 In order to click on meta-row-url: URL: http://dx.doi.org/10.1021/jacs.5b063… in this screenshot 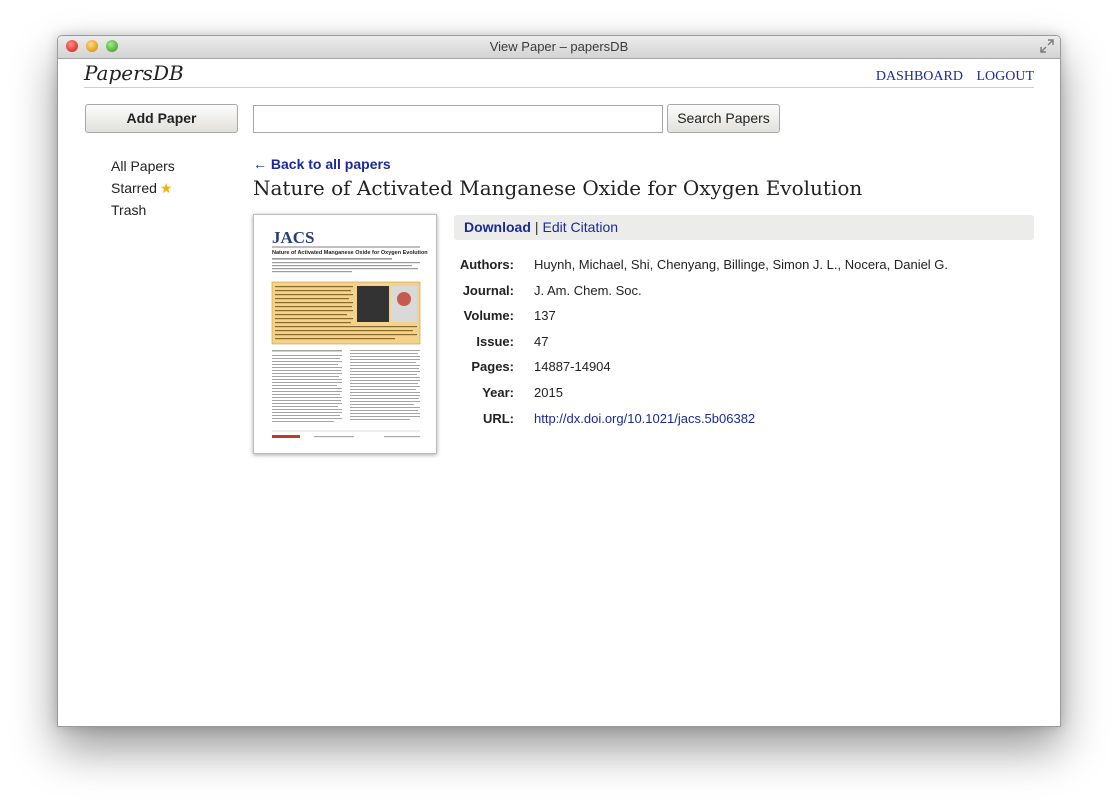, I will do `click(701, 419)`.